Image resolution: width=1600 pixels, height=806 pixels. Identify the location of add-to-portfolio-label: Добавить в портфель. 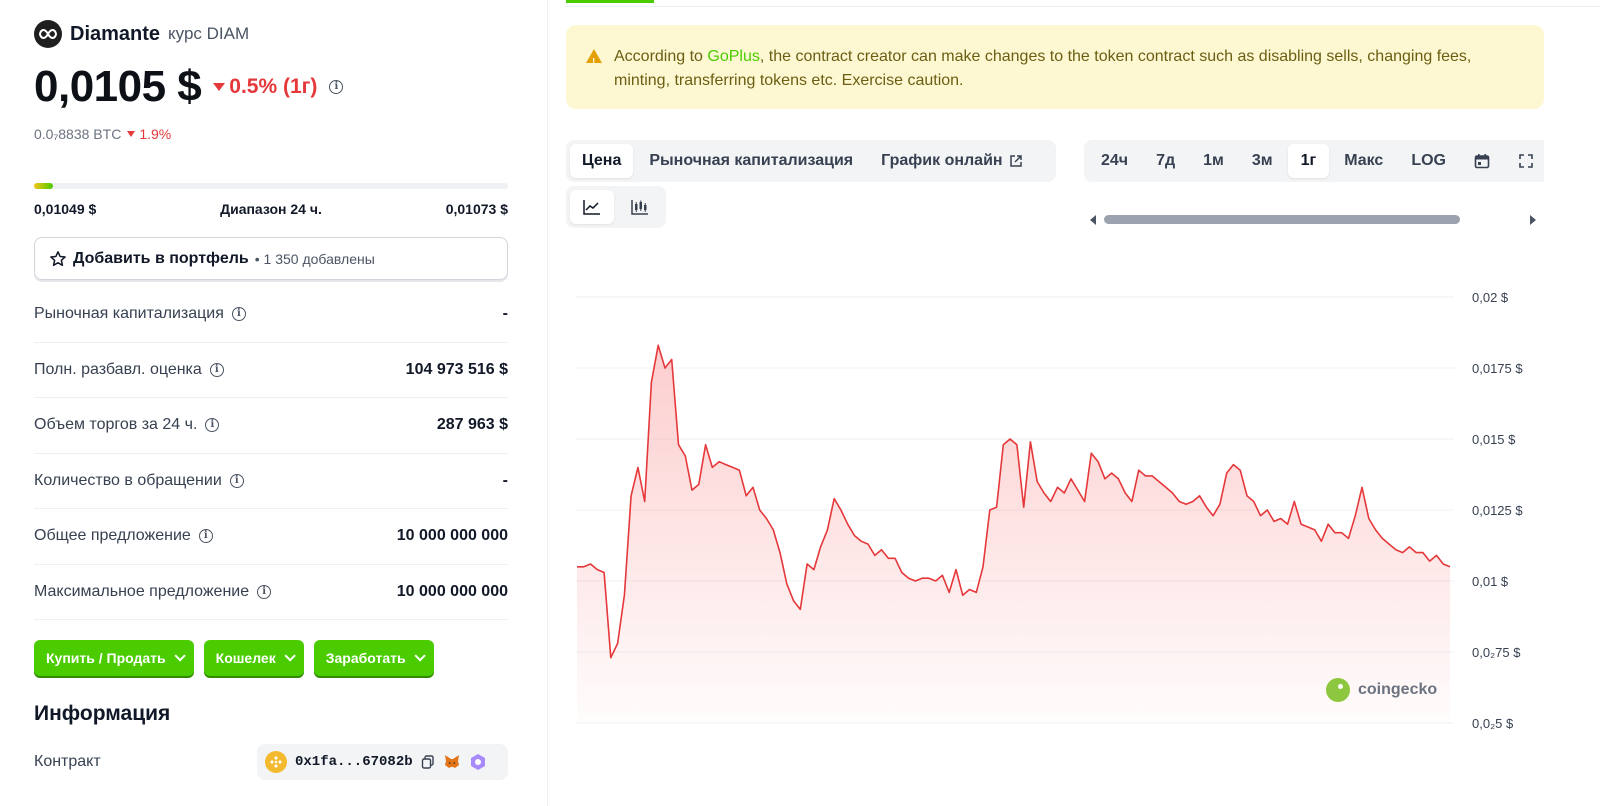
(161, 258).